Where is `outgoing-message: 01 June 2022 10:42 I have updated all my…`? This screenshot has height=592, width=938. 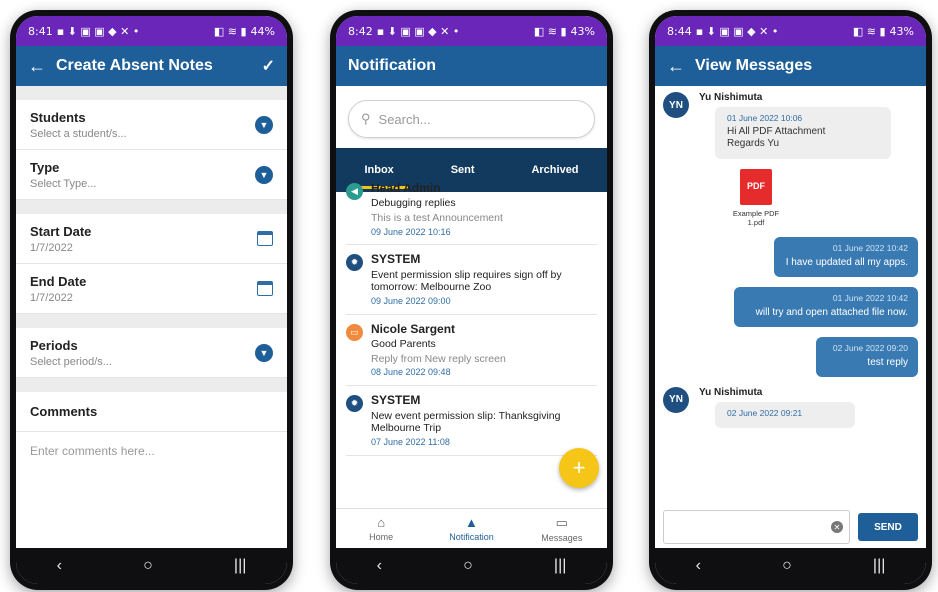
outgoing-message: 01 June 2022 10:42 I have updated all my… is located at coordinates (790, 256).